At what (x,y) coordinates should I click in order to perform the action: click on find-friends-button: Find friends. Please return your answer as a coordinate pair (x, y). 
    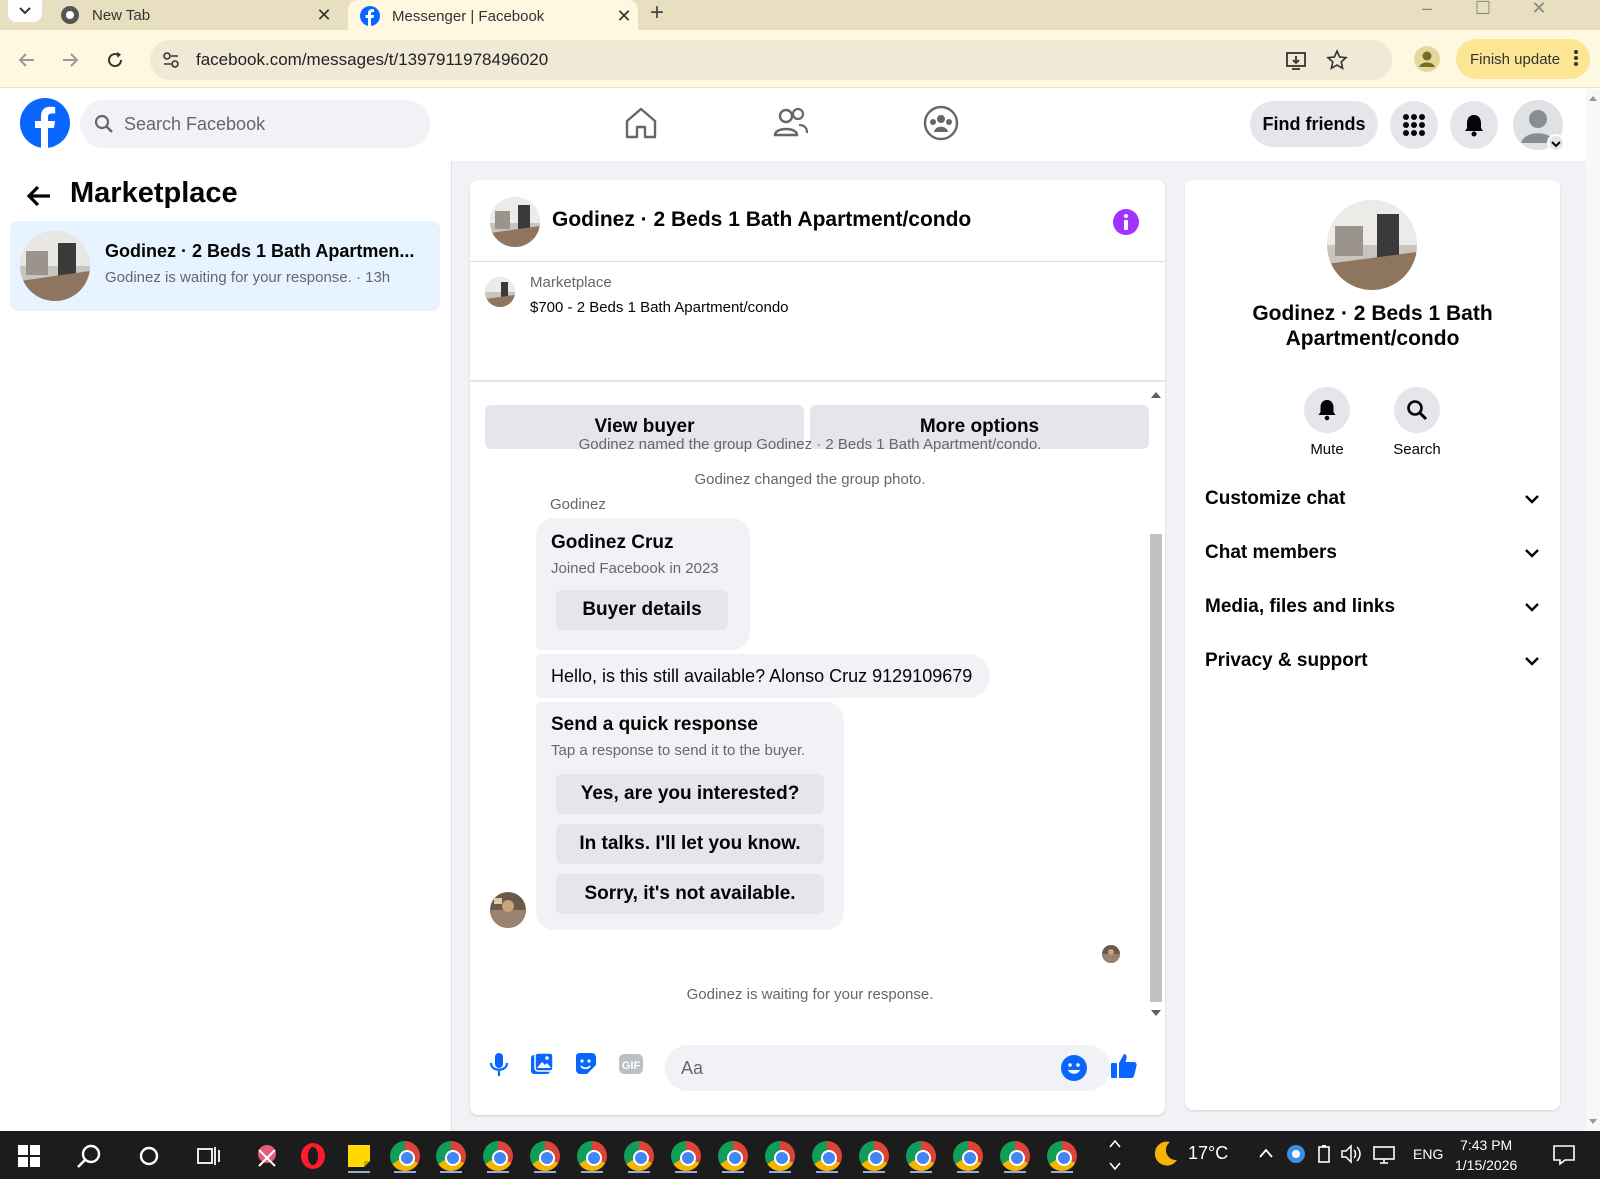
    Looking at the image, I should click on (1314, 124).